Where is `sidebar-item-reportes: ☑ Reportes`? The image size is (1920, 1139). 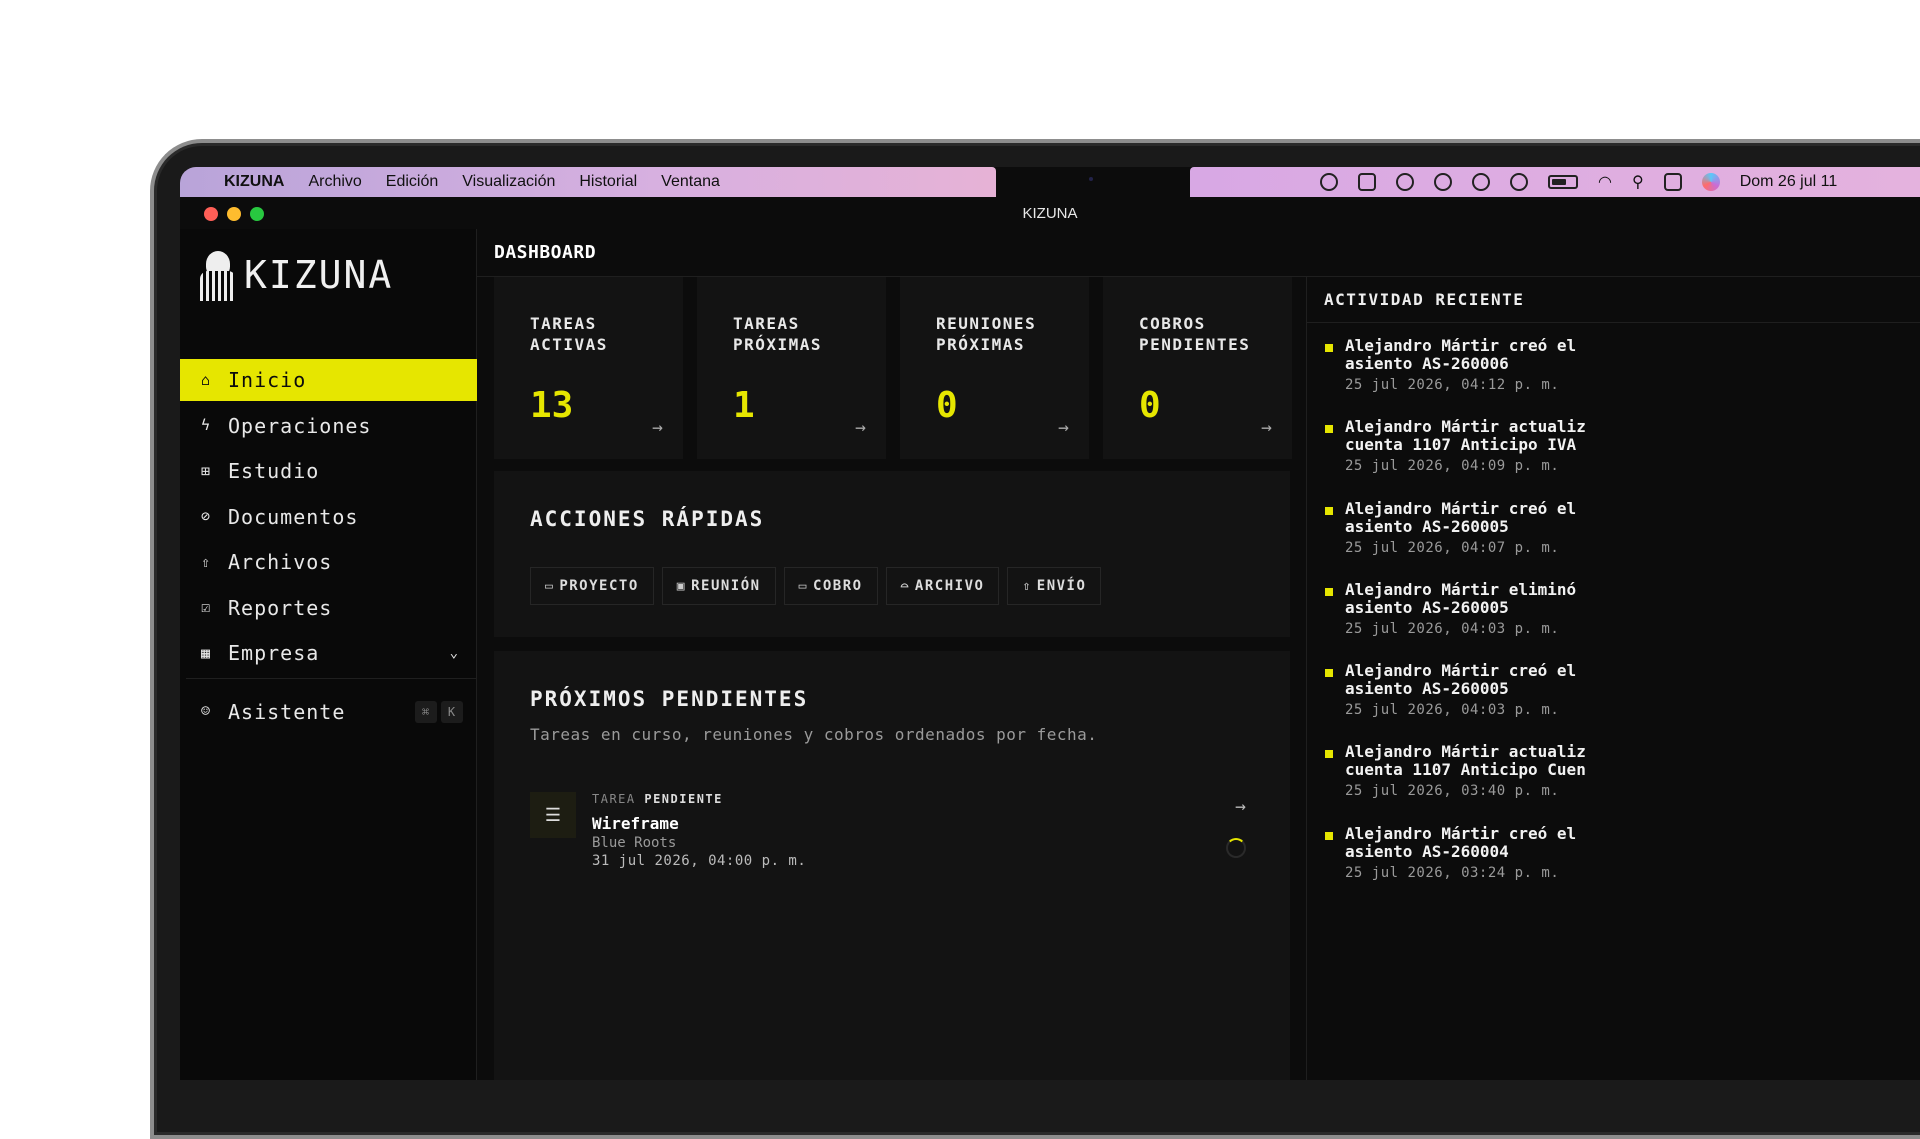 sidebar-item-reportes: ☑ Reportes is located at coordinates (328, 608).